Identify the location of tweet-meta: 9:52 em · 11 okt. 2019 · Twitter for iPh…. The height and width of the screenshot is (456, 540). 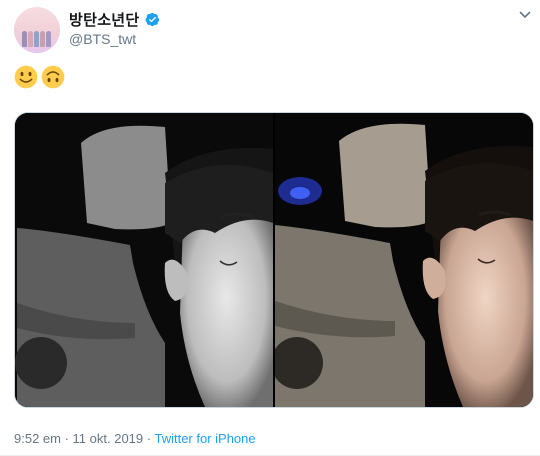
(135, 438).